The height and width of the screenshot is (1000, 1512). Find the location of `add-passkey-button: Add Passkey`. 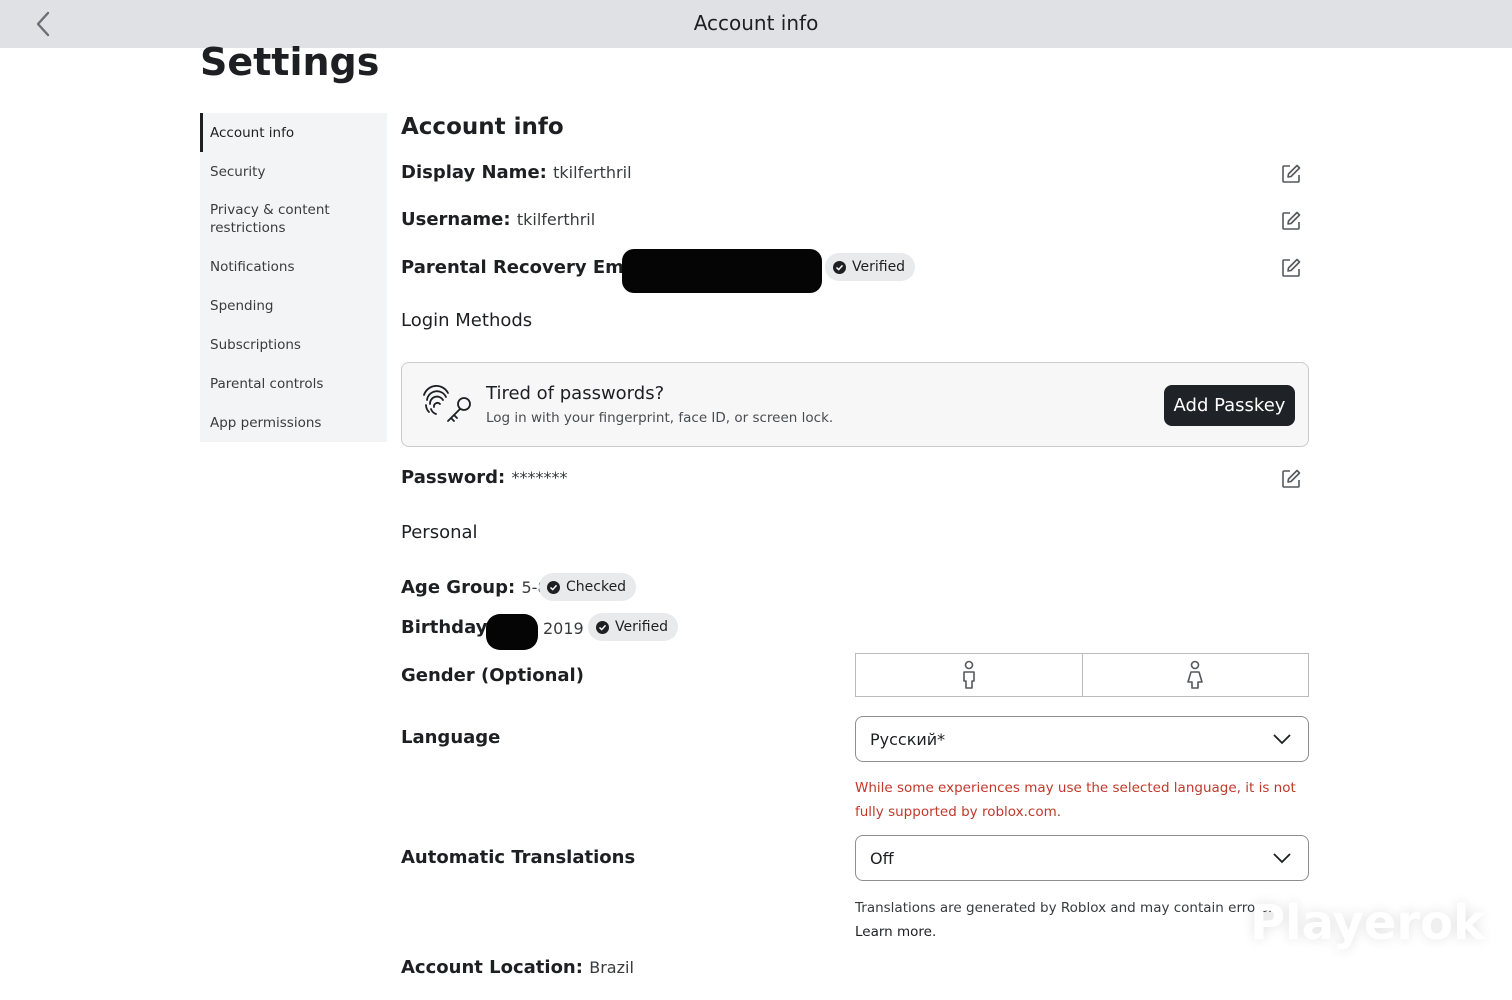

add-passkey-button: Add Passkey is located at coordinates (1229, 405).